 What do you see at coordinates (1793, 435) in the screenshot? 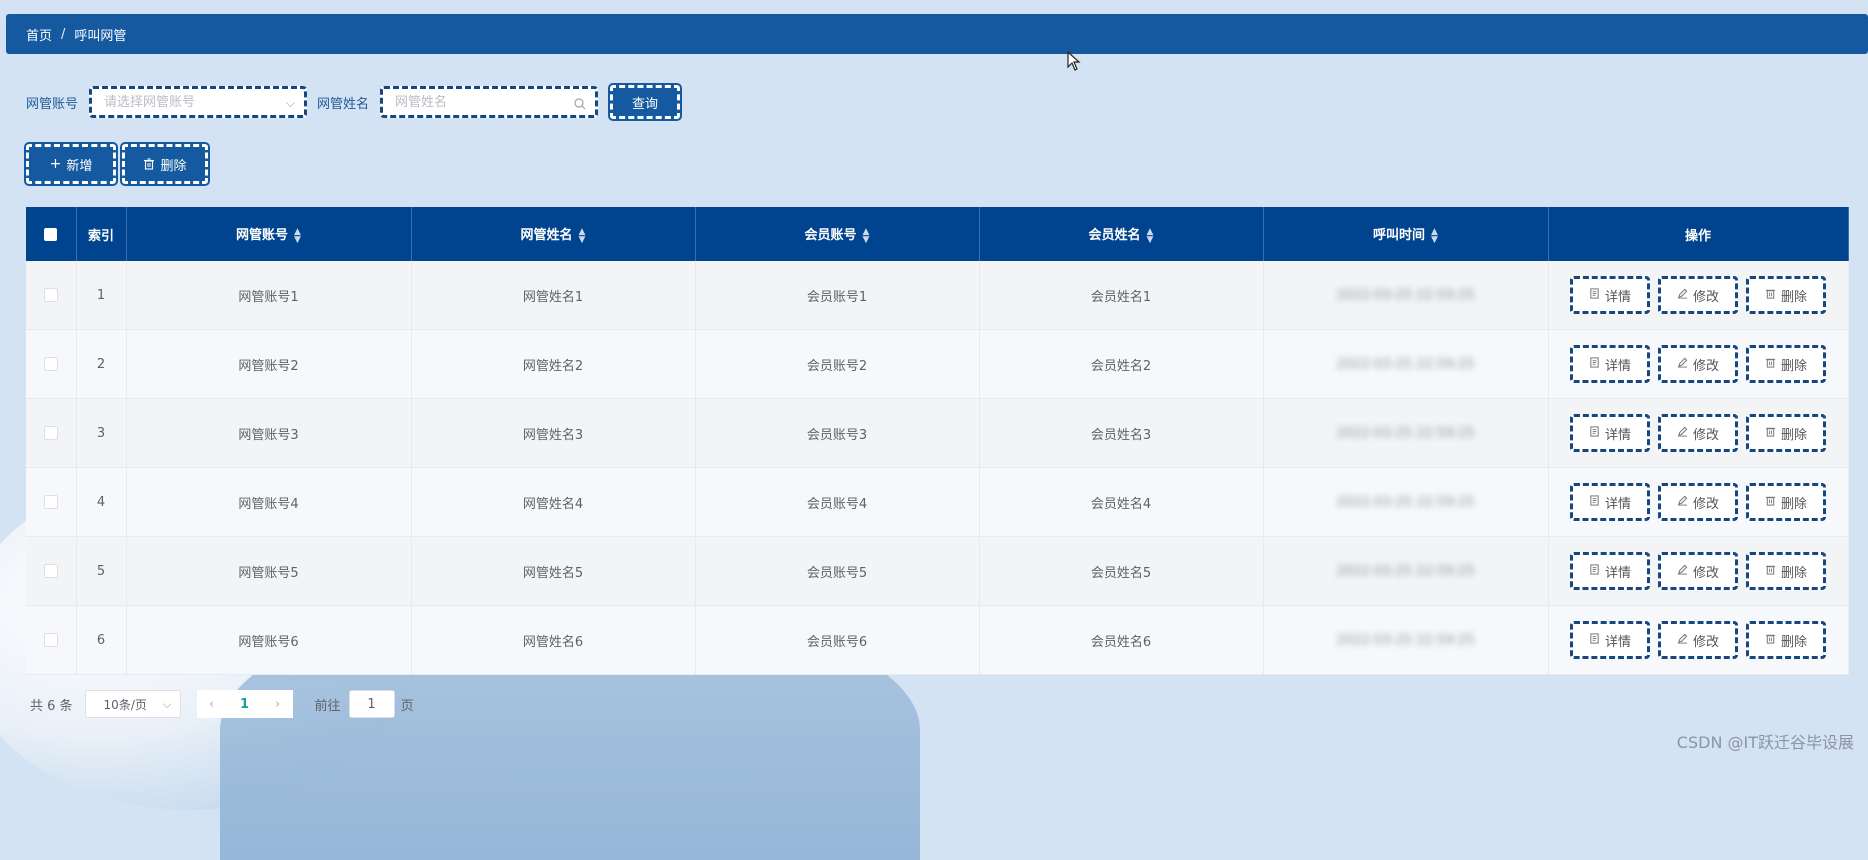
I see `delete-label: 删除` at bounding box center [1793, 435].